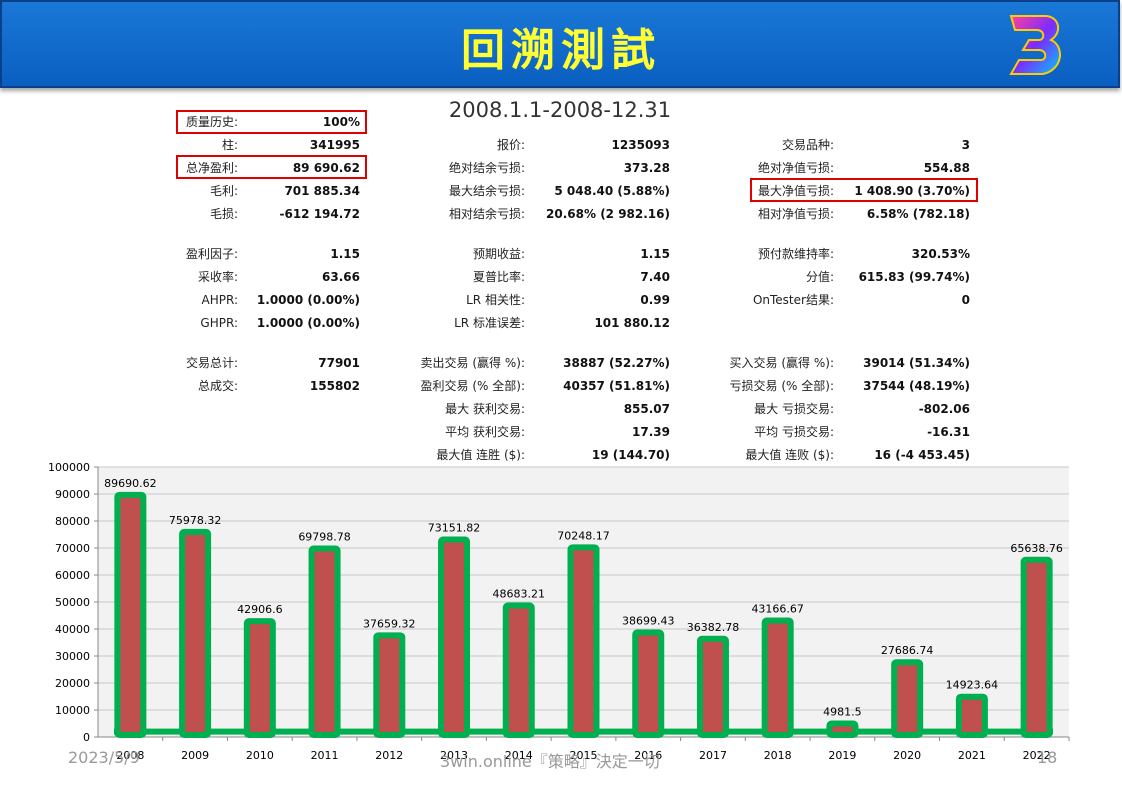  What do you see at coordinates (195, 633) in the screenshot?
I see `bar-2009` at bounding box center [195, 633].